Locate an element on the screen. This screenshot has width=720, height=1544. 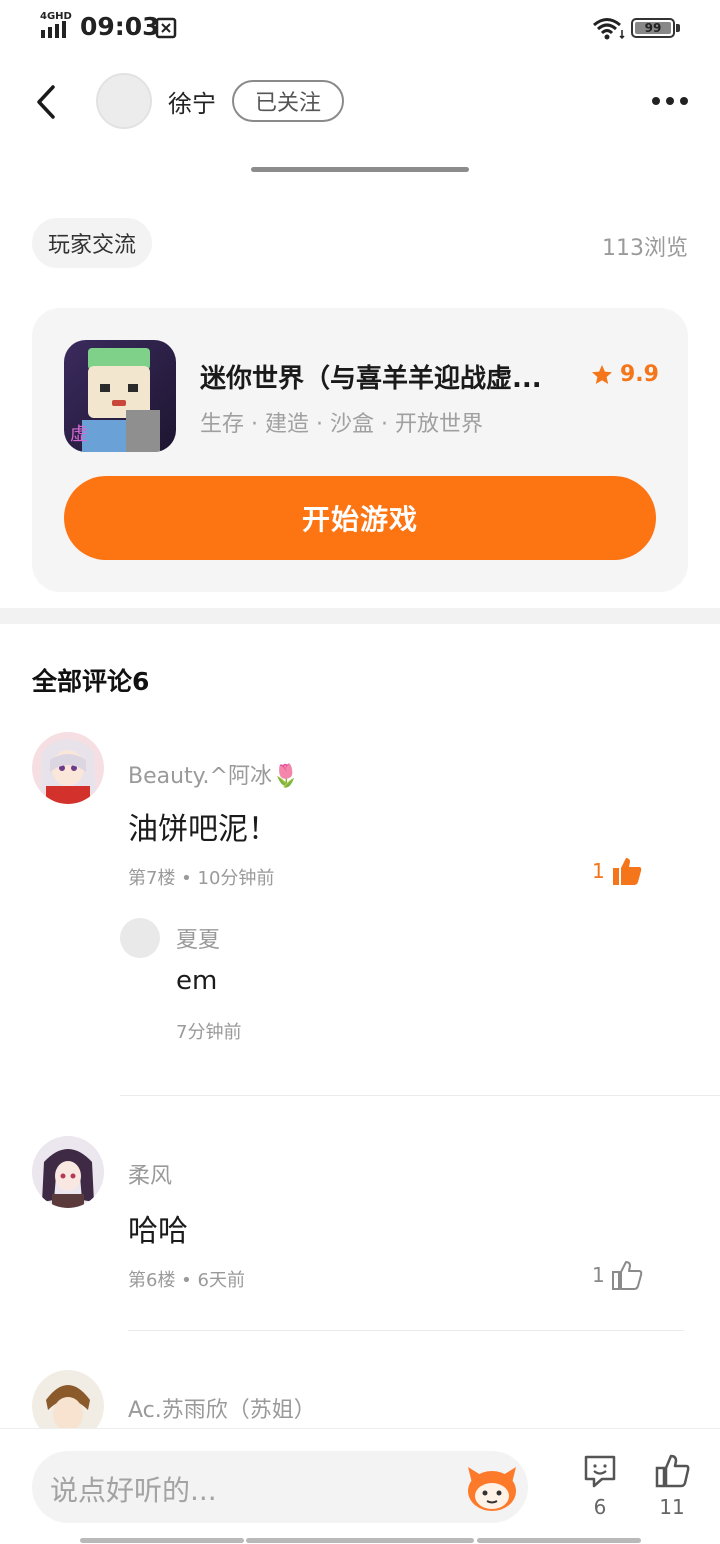
screenshot-indicator-icon is located at coordinates (166, 28).